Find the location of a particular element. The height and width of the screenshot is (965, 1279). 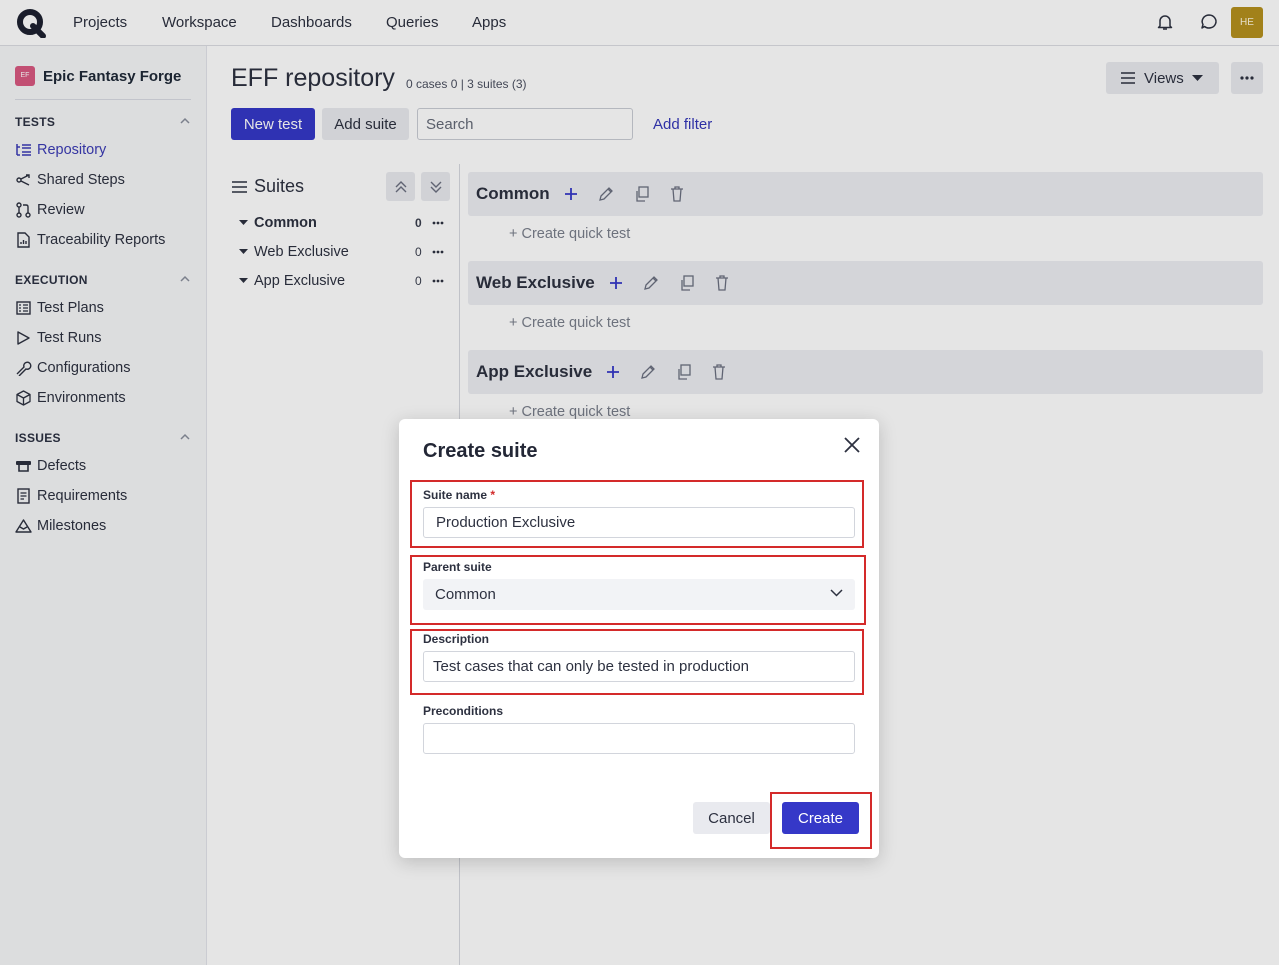

create-button: Create is located at coordinates (820, 818).